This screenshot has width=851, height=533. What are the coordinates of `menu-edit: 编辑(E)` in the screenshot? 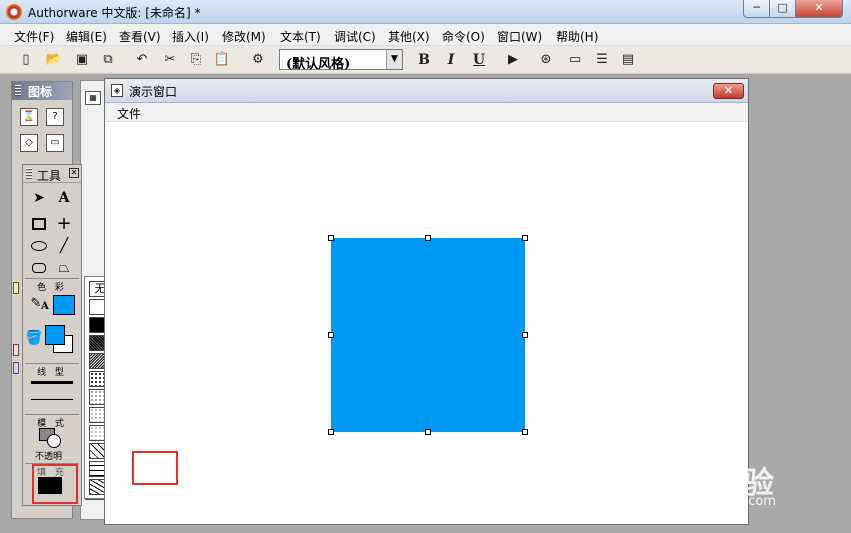 It's located at (86, 36).